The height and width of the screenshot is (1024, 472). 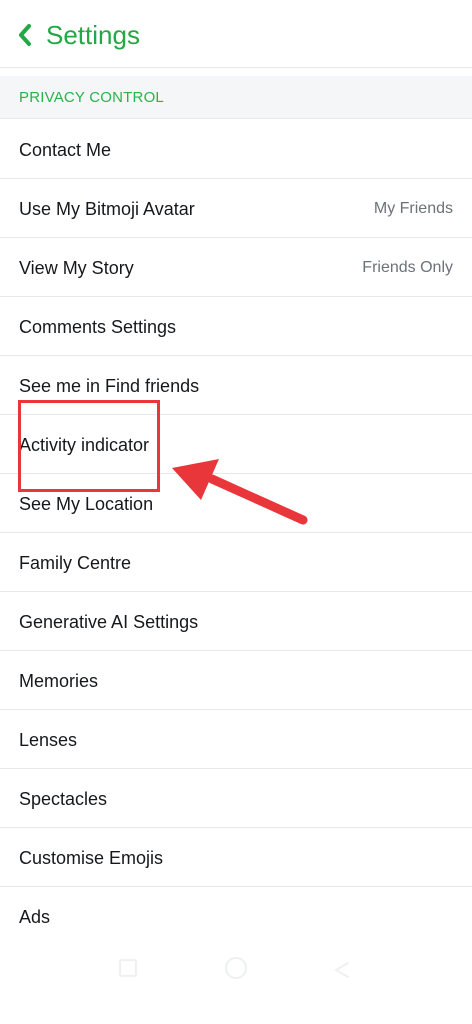 What do you see at coordinates (91, 858) in the screenshot?
I see `row-label: Customise Emojis` at bounding box center [91, 858].